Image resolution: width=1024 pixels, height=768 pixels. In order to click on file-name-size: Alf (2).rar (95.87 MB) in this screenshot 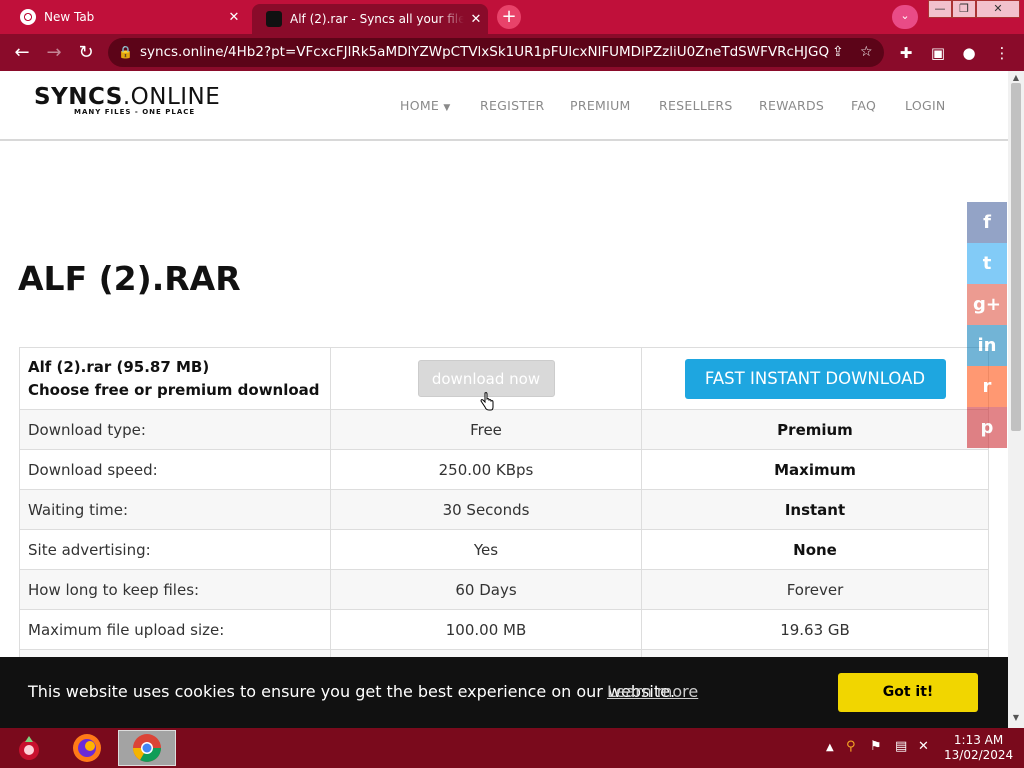, I will do `click(119, 366)`.